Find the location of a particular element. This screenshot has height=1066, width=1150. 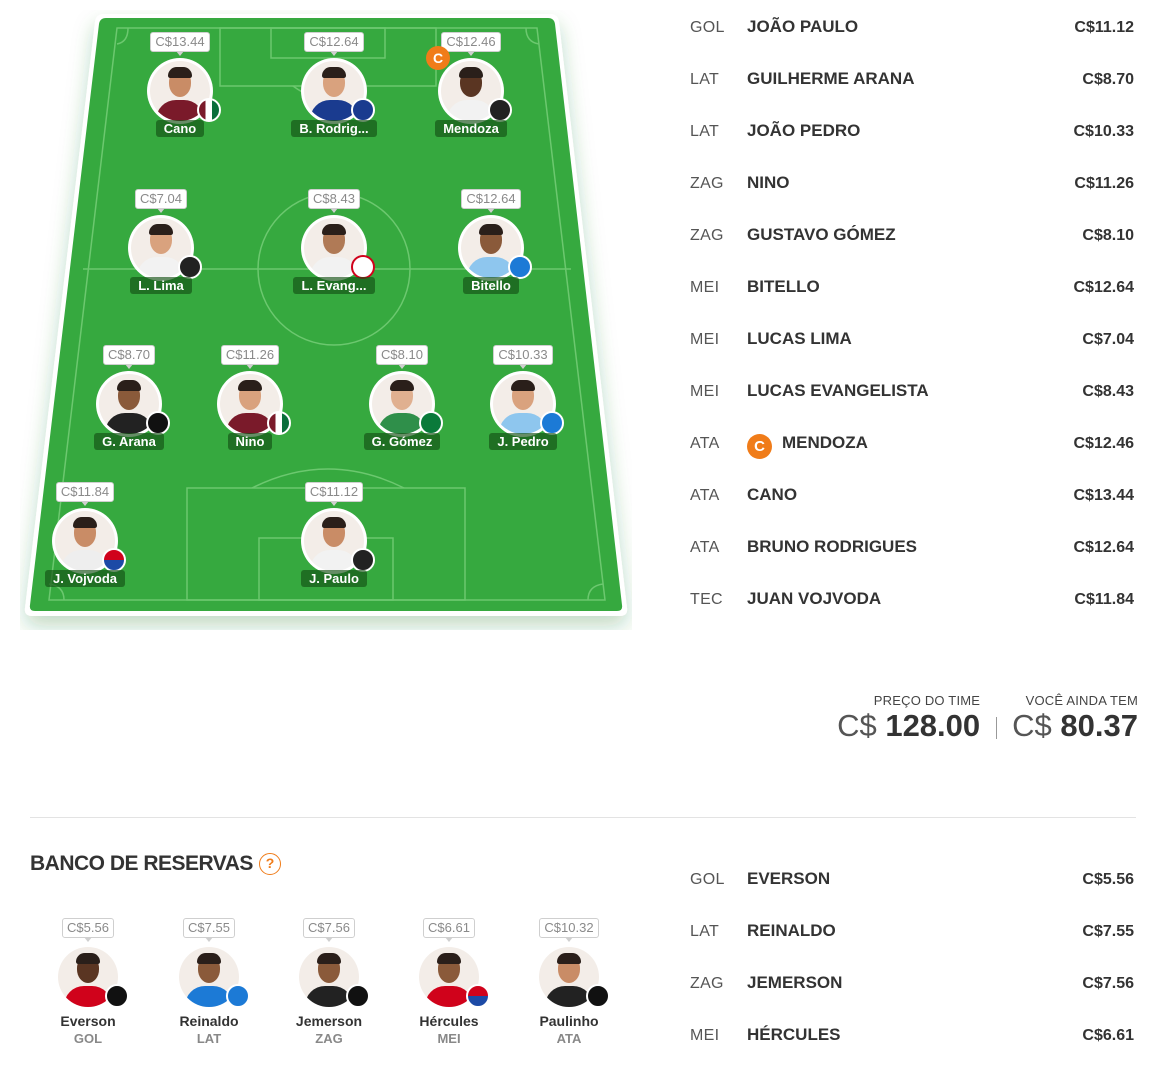

summary-divider is located at coordinates (997, 728).